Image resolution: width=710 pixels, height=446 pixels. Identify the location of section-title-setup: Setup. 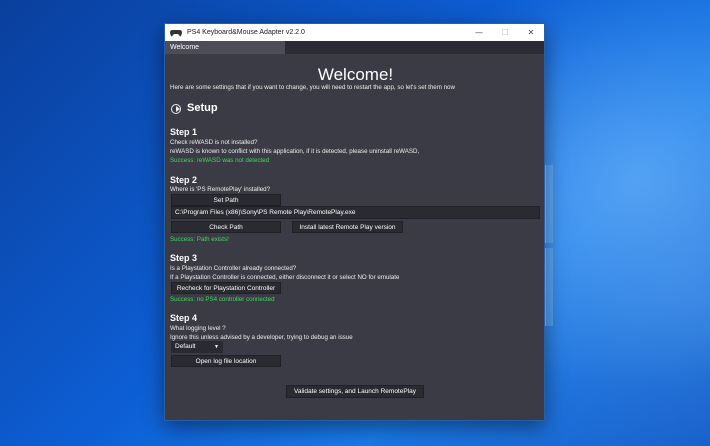
(202, 108).